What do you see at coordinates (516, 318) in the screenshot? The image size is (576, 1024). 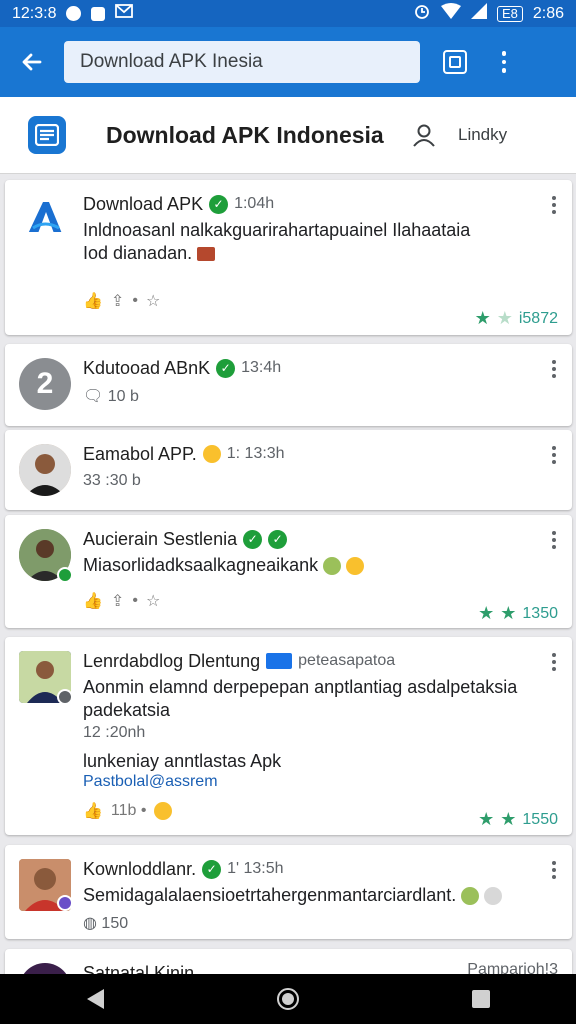 I see `post-rating: ★ ★ i5872` at bounding box center [516, 318].